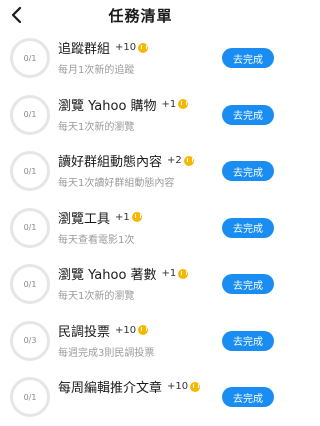  Describe the element at coordinates (140, 341) in the screenshot. I see `task-row: 0/3 民調投票 +10 每週完成3則民調投票 去完成` at that location.